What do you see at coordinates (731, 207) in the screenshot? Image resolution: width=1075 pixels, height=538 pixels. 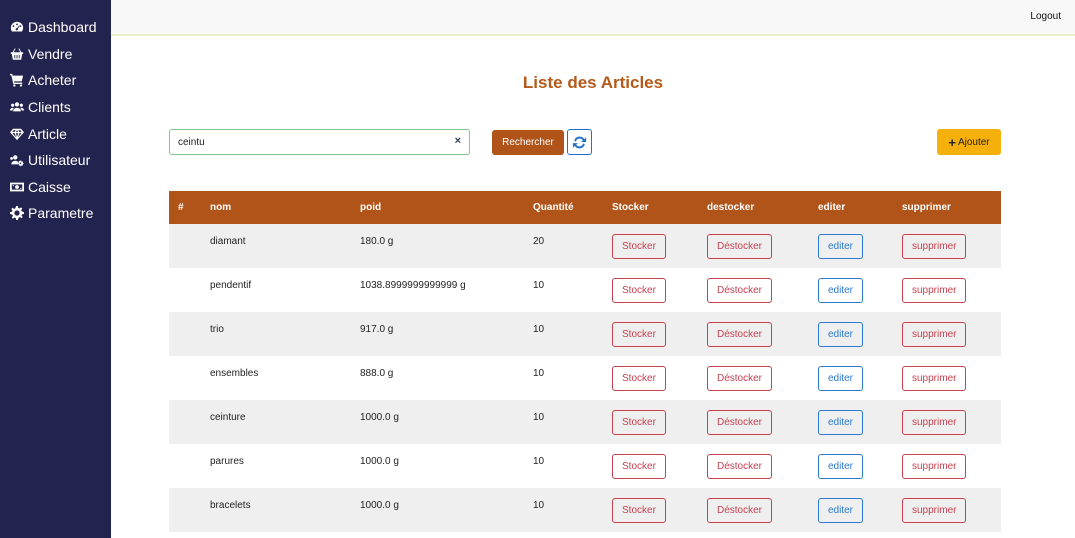 I see `column-header: destocker` at bounding box center [731, 207].